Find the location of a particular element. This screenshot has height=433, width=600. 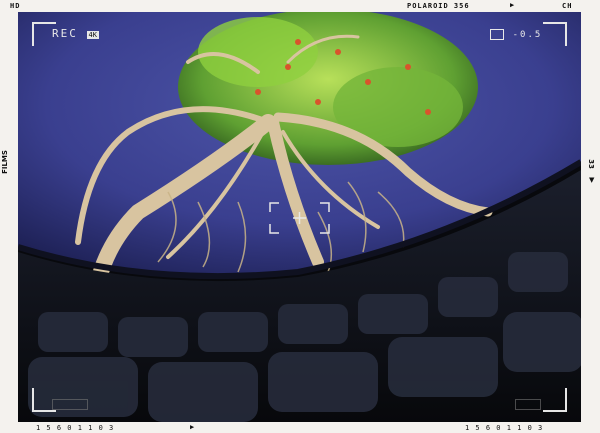

rec-indicator: REC 4K is located at coordinates (75, 33).